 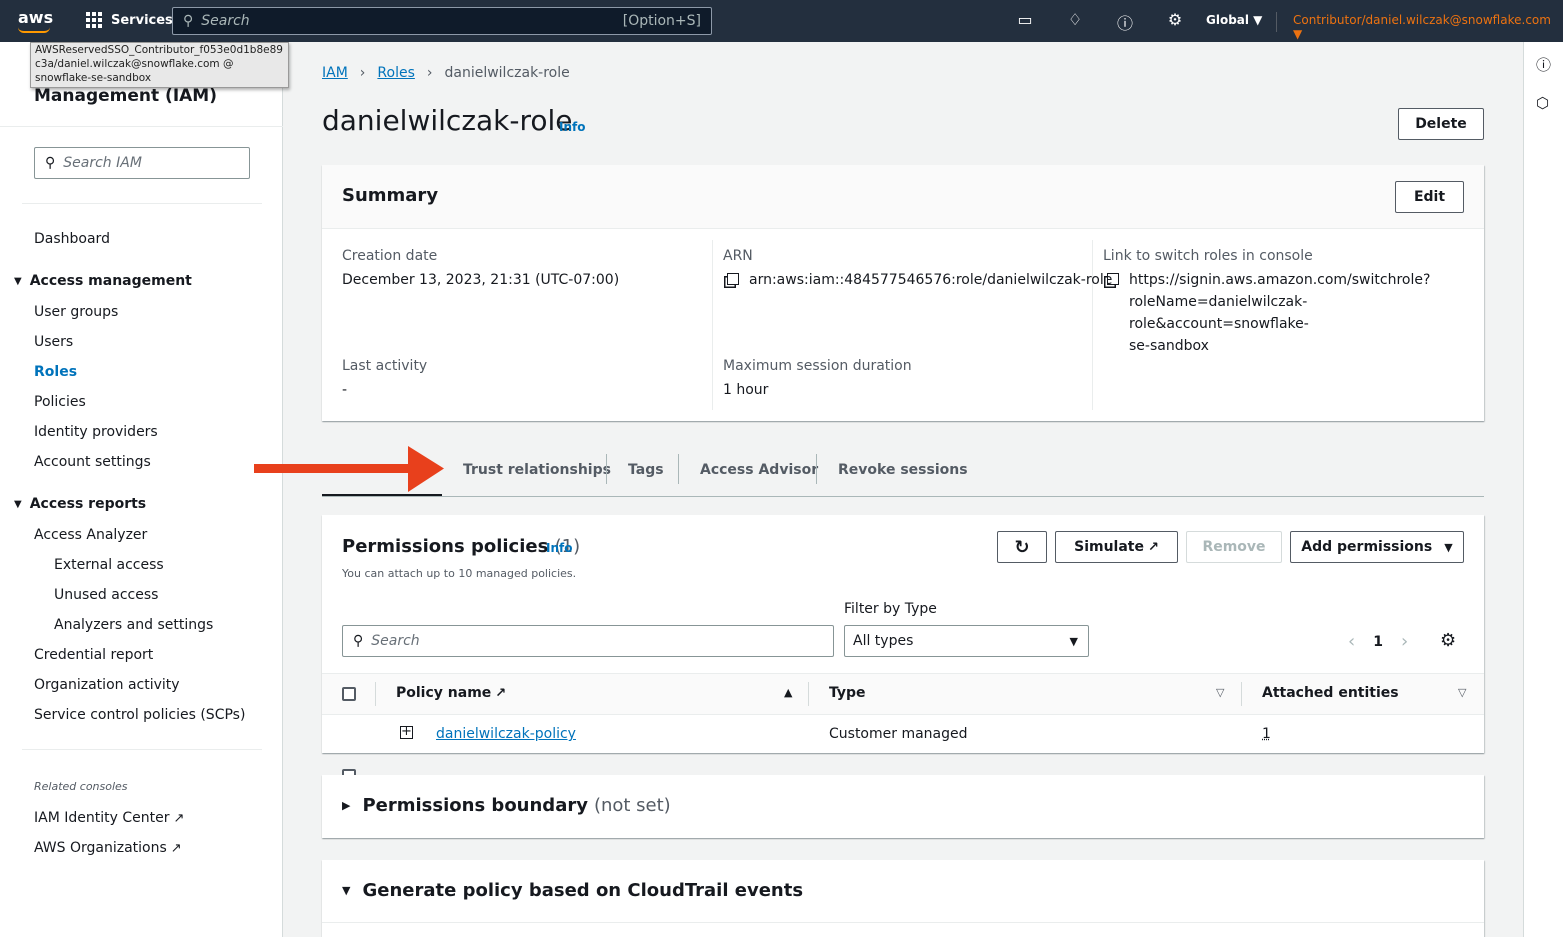 I want to click on services-label: Services, so click(x=142, y=20).